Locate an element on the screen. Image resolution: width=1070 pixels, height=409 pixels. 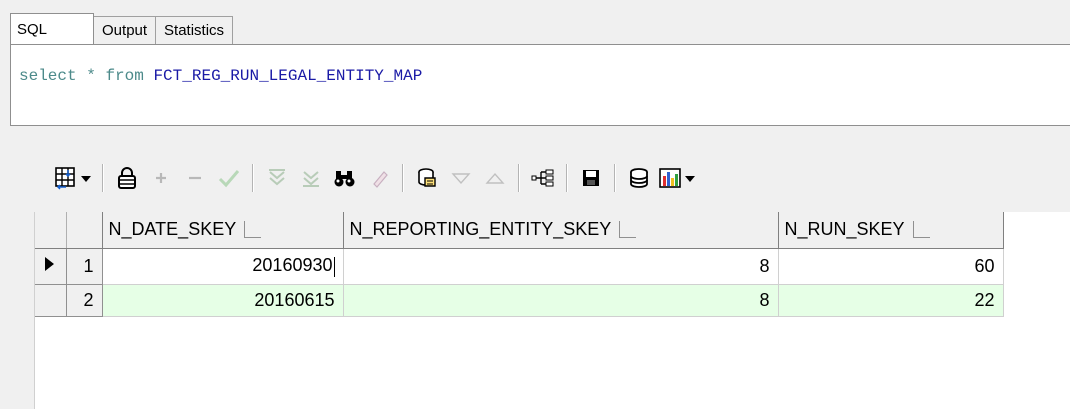
grid-layout-button is located at coordinates (74, 178).